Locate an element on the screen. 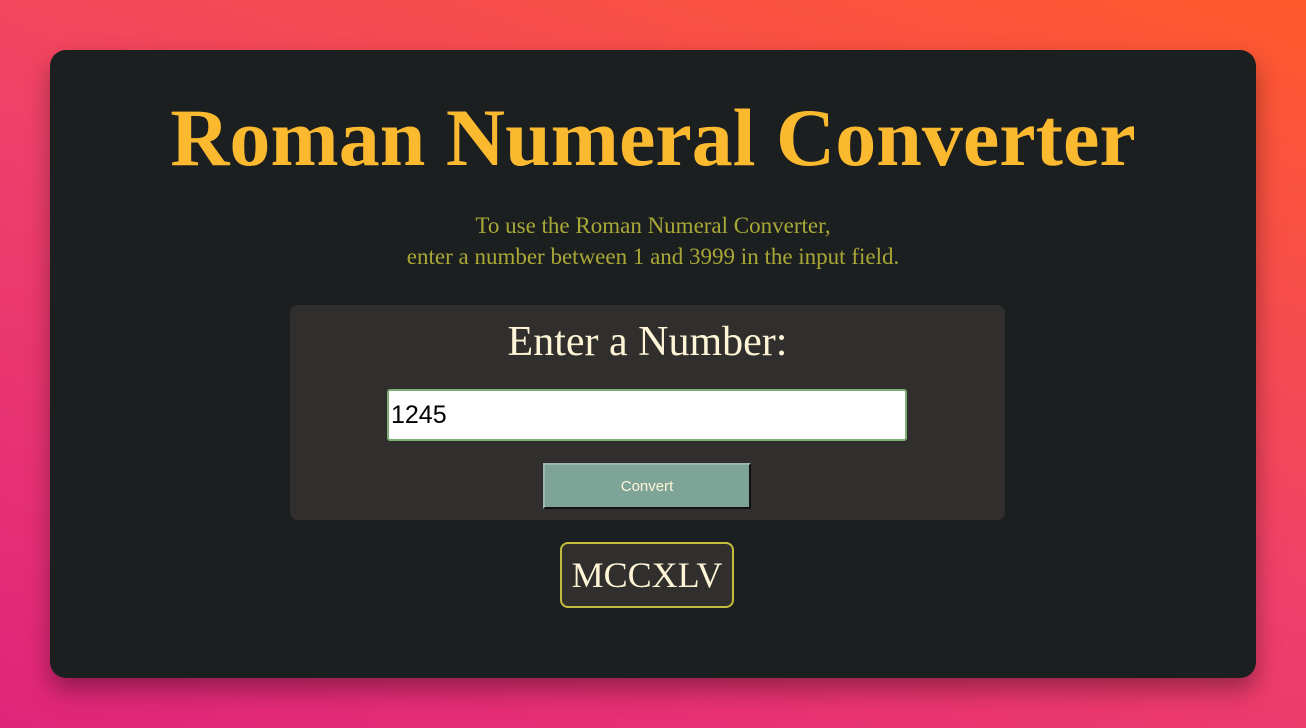 The height and width of the screenshot is (728, 1306). page-title: Roman Numeral Converter is located at coordinates (653, 137).